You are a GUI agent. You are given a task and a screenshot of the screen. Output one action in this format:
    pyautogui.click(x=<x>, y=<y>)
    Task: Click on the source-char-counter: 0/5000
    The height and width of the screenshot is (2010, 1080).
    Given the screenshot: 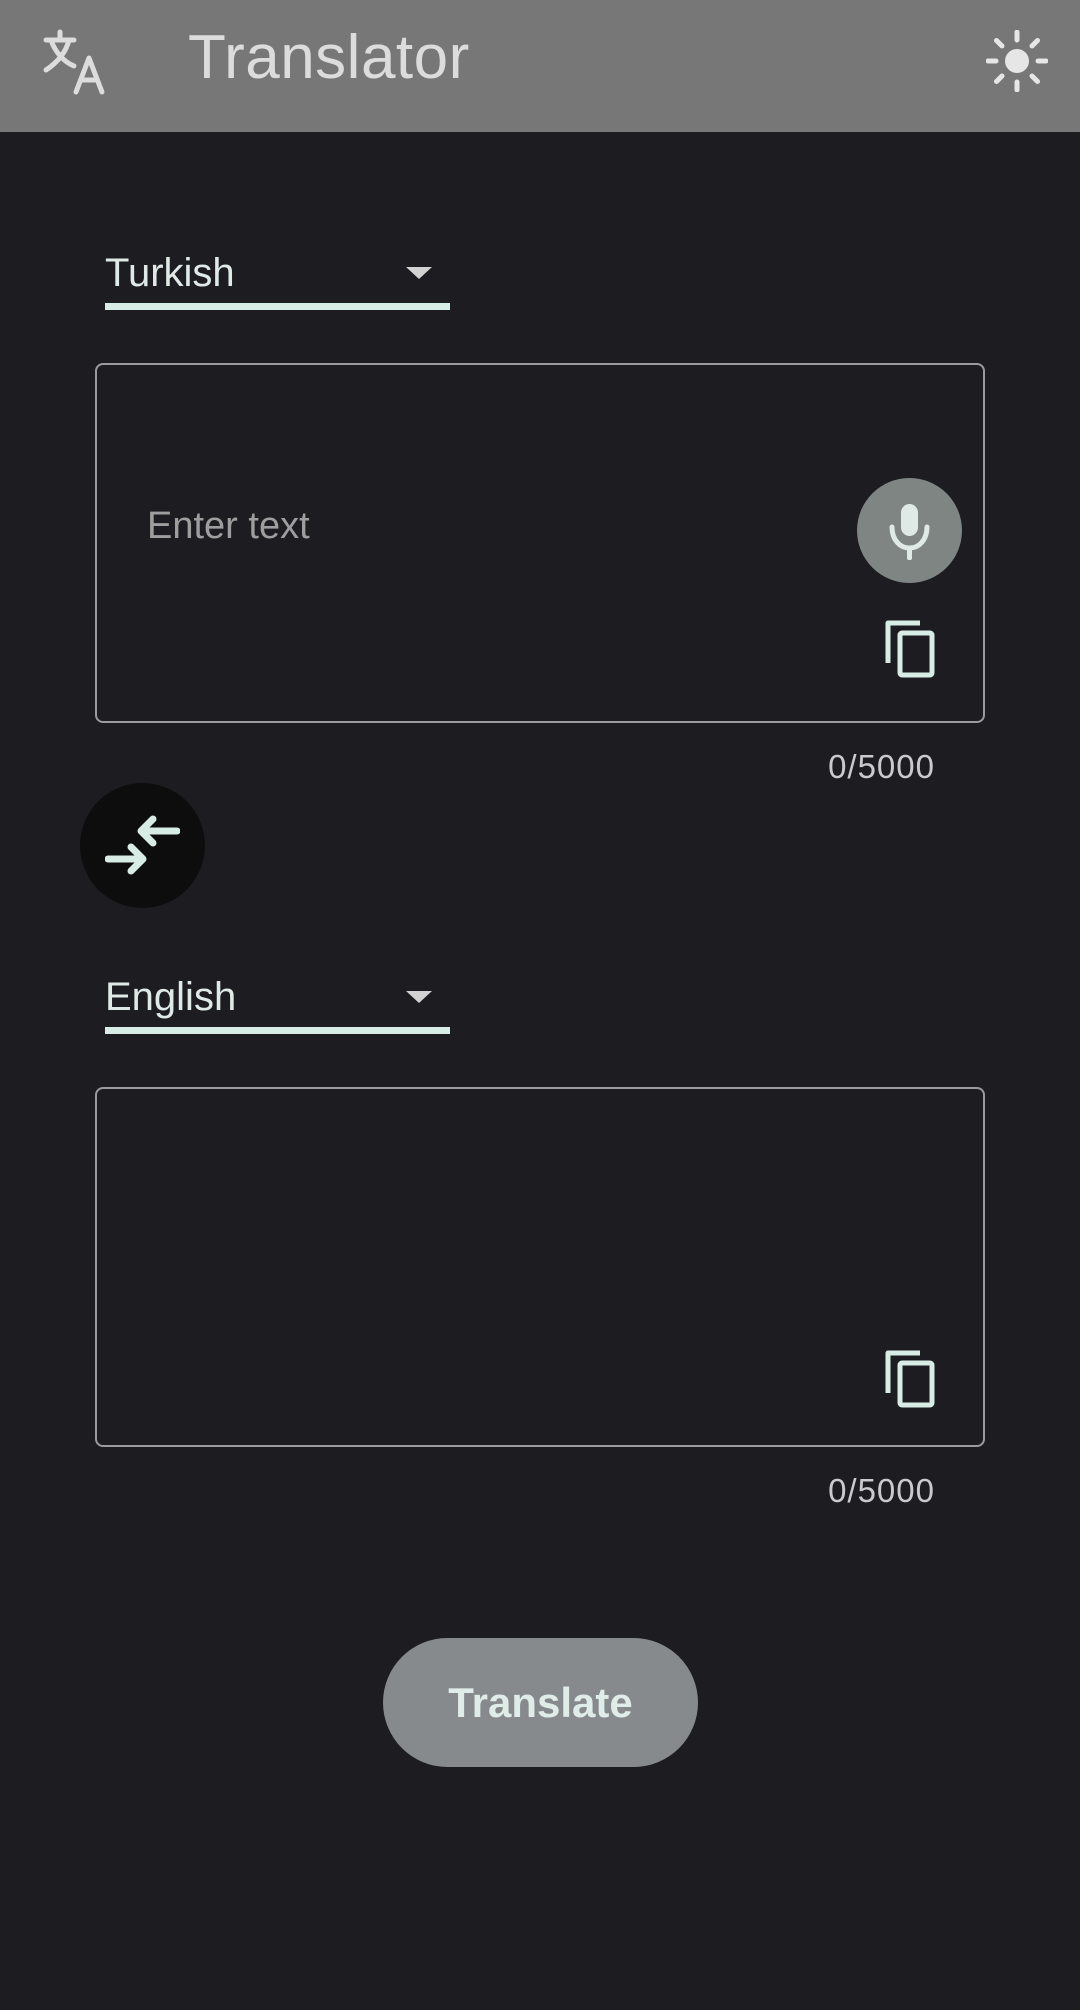 What is the action you would take?
    pyautogui.click(x=881, y=766)
    